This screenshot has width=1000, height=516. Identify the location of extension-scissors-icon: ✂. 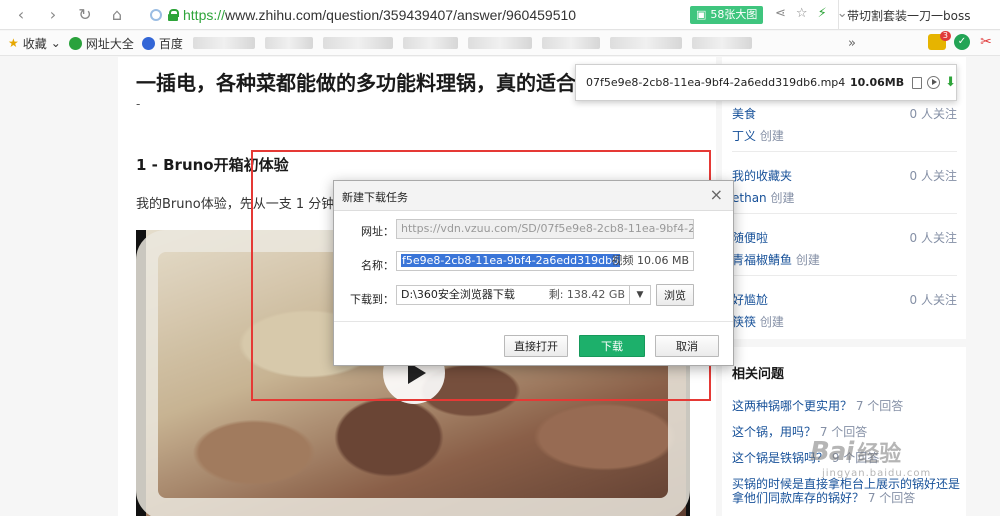
(986, 42).